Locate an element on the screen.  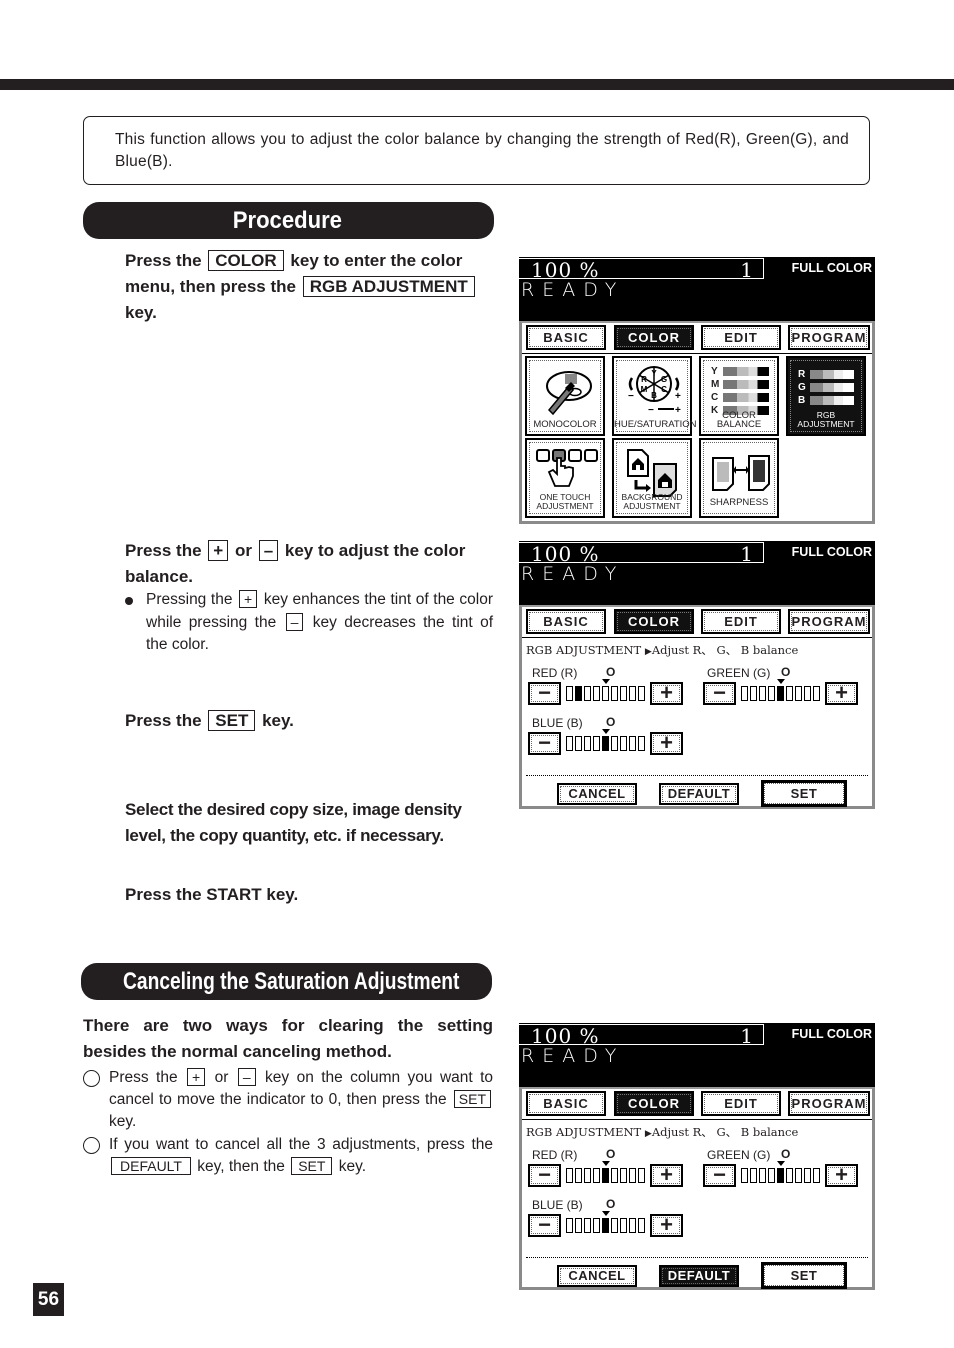
color-wheel-icon: Y G C B M R − + − + is located at coordinates (654, 391).